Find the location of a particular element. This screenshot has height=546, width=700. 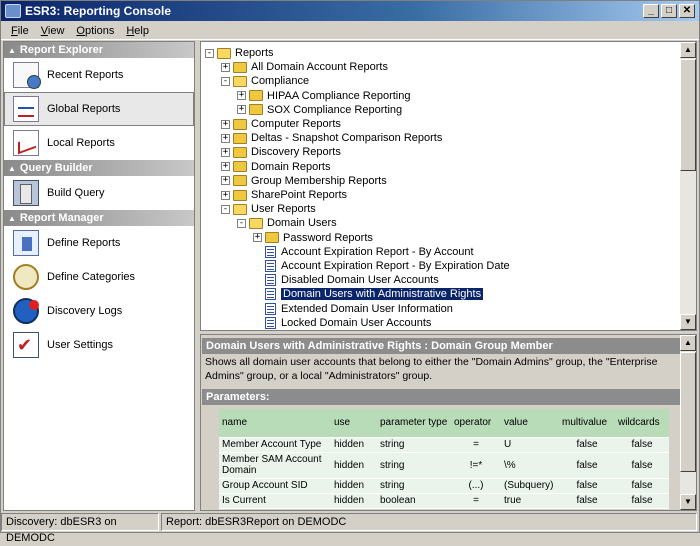

status-discovery: Discovery: dbESR3 on DEMODC is located at coordinates (80, 528).